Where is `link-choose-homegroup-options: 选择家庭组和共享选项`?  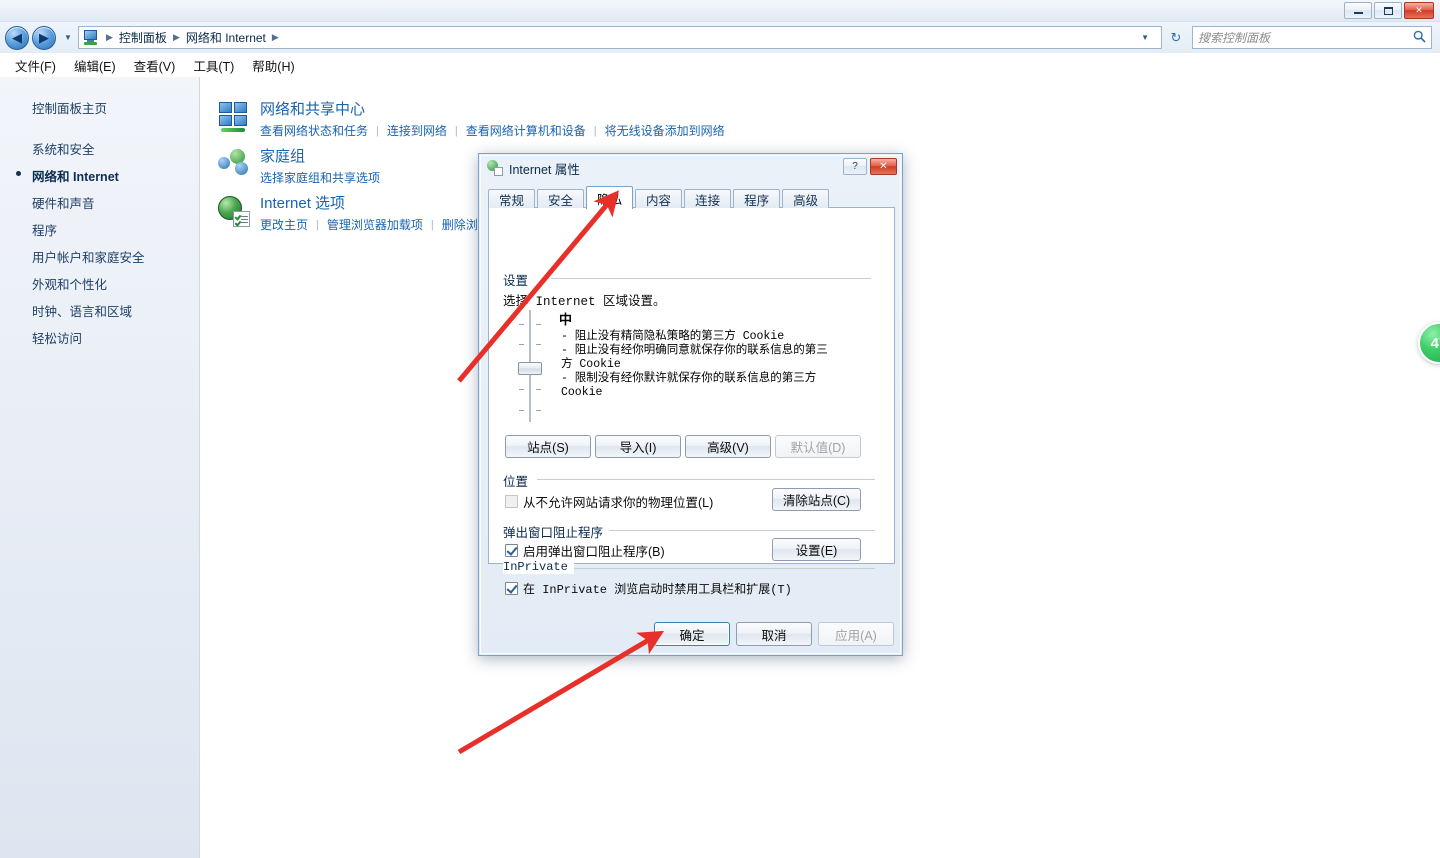
link-choose-homegroup-options: 选择家庭组和共享选项 is located at coordinates (320, 177).